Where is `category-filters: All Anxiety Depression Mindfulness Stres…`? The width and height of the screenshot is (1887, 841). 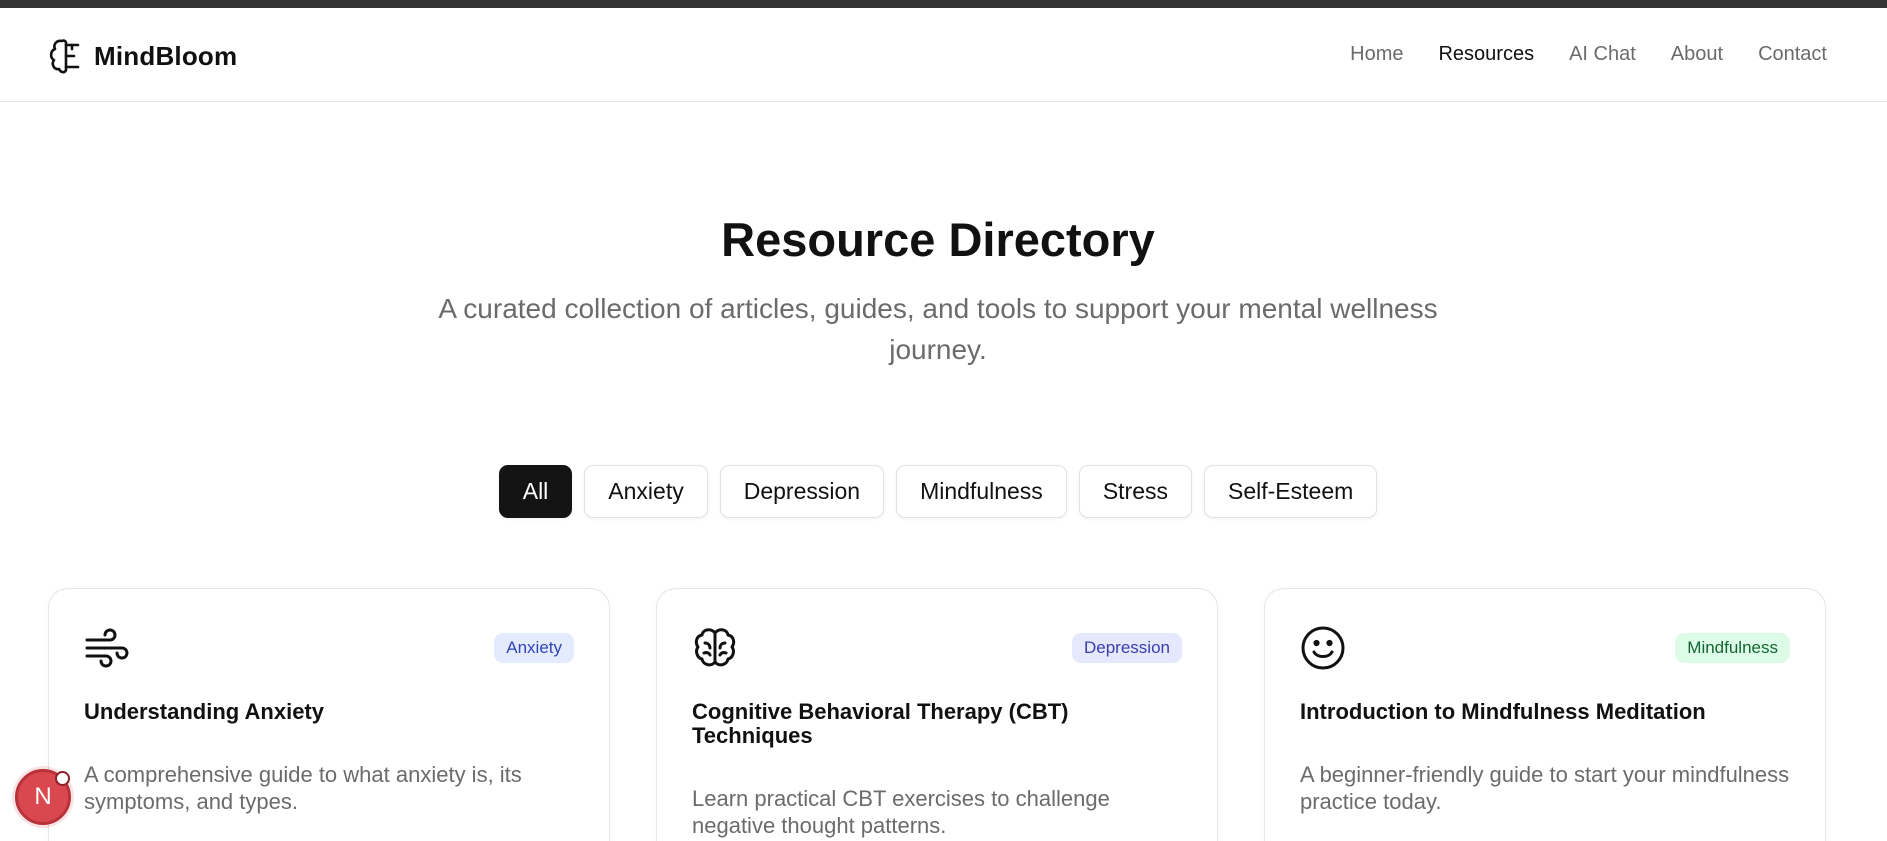 category-filters: All Anxiety Depression Mindfulness Stres… is located at coordinates (938, 491).